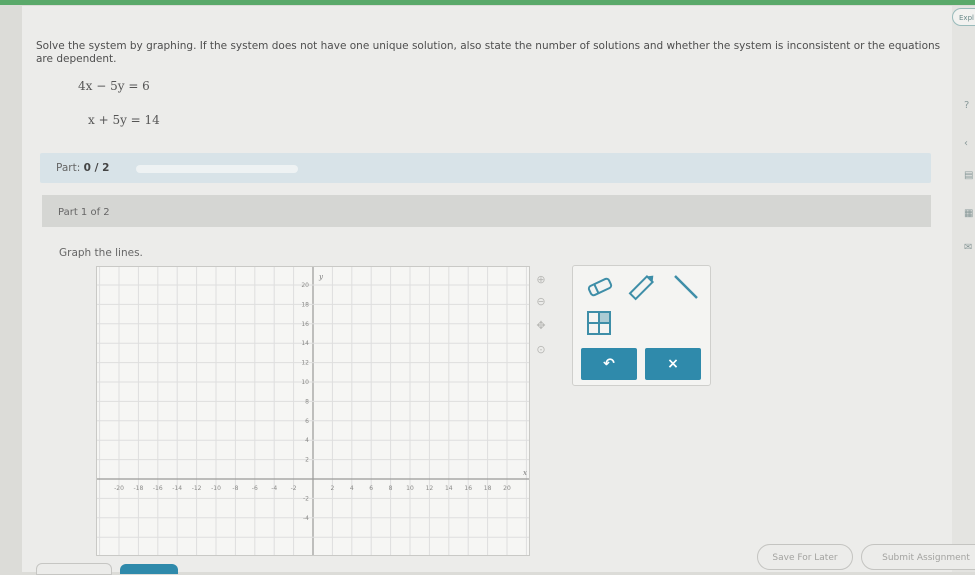 This screenshot has width=975, height=575. What do you see at coordinates (306, 498) in the screenshot?
I see `y-tick-label: -2` at bounding box center [306, 498].